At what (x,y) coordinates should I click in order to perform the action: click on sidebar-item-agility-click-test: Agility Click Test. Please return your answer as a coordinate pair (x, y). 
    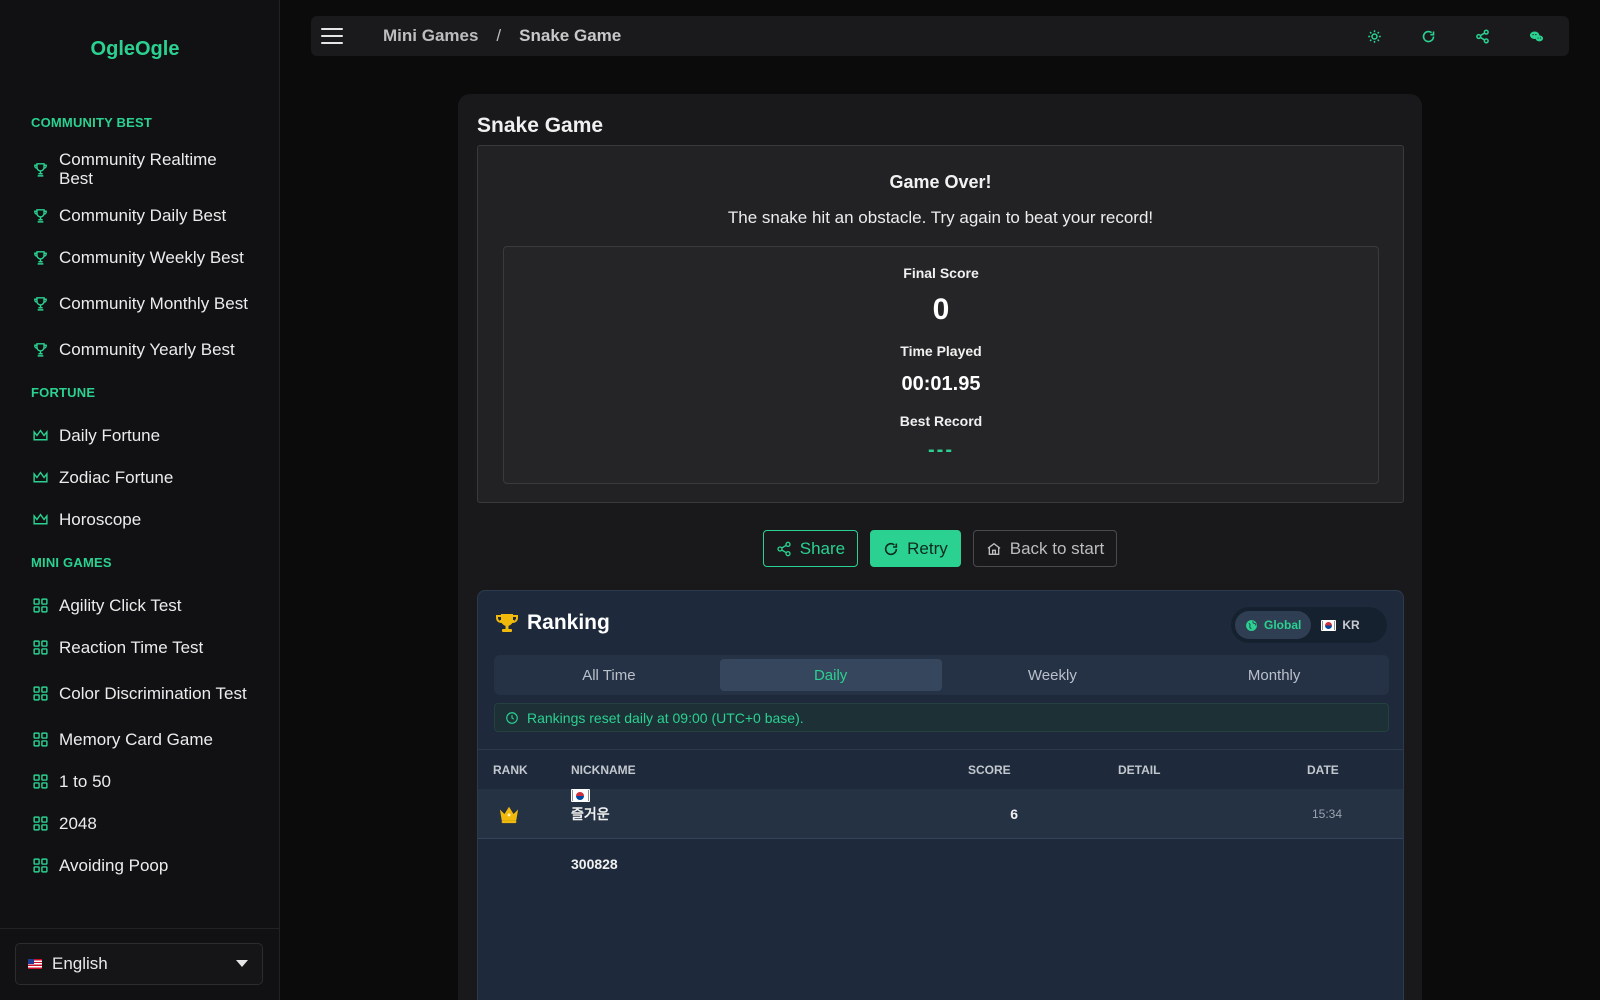
    Looking at the image, I should click on (155, 605).